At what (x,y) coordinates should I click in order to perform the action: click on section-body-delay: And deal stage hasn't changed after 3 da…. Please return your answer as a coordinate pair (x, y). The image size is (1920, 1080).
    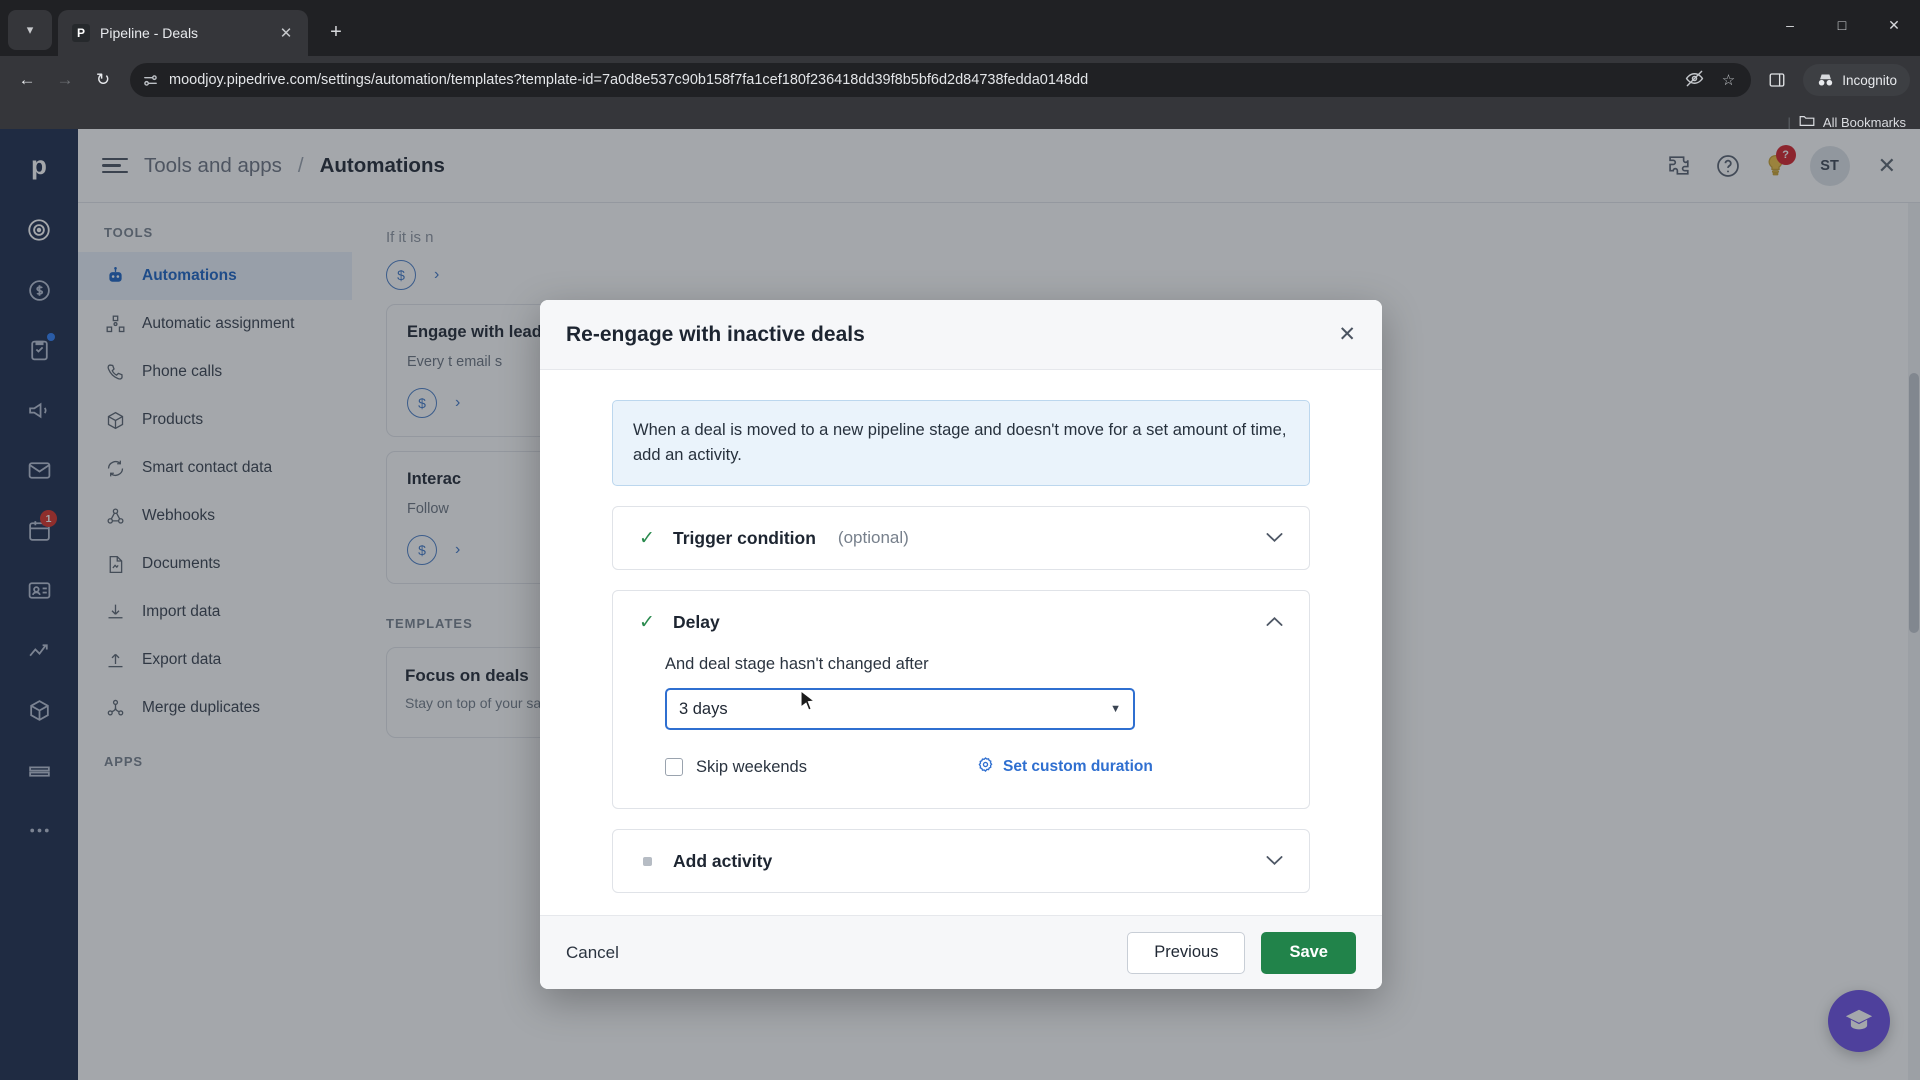
    Looking at the image, I should click on (961, 730).